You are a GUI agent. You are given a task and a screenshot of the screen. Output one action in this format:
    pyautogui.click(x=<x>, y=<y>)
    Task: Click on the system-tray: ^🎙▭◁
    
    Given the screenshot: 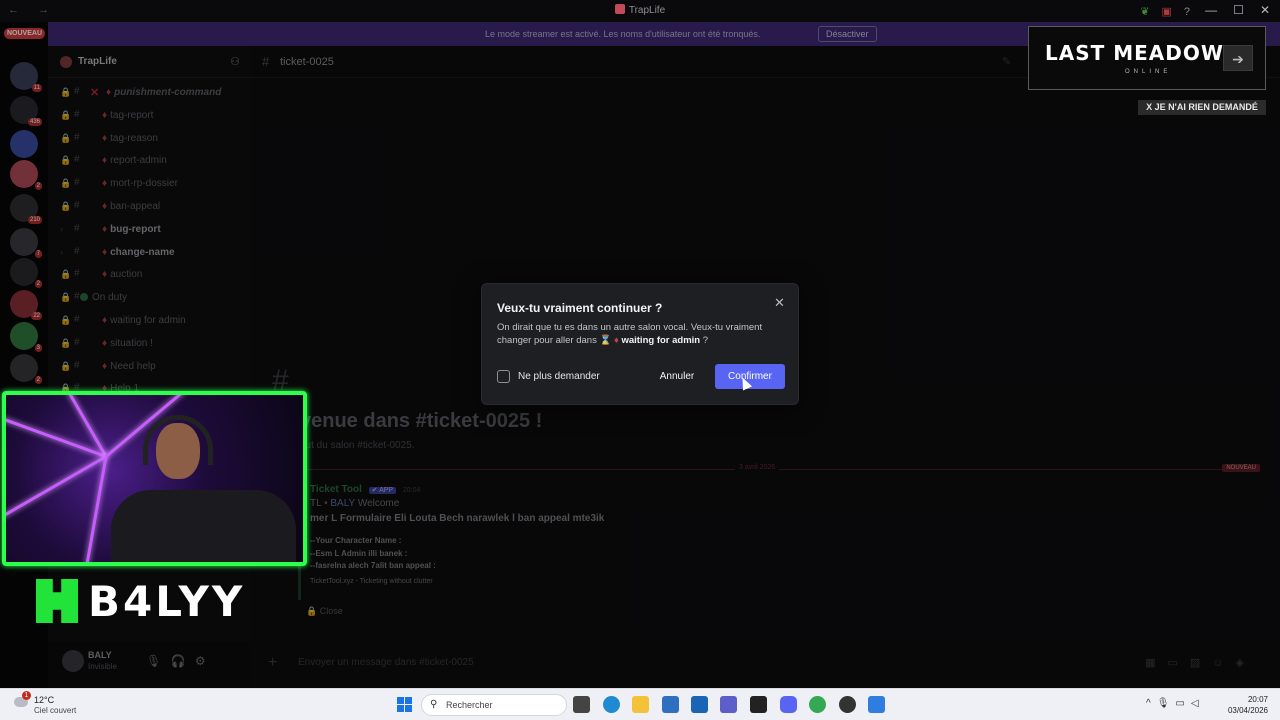 What is the action you would take?
    pyautogui.click(x=1175, y=703)
    